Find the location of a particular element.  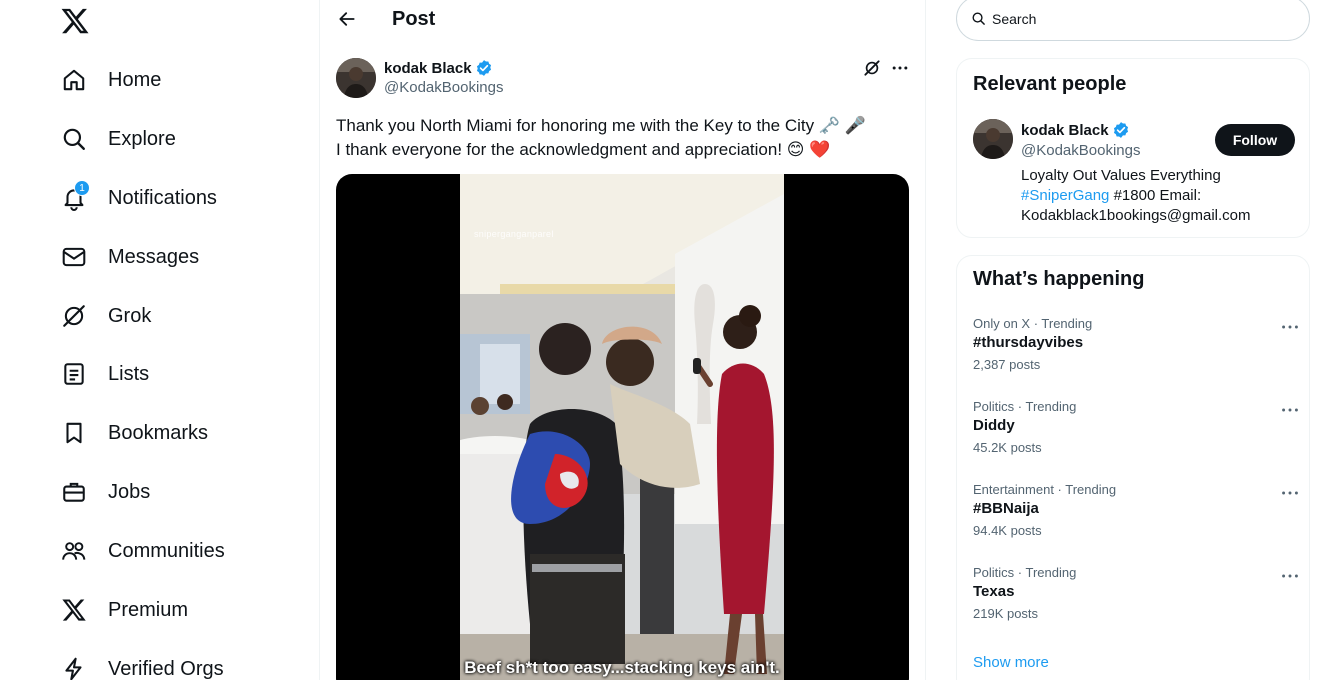

trend-count: 45.2K posts is located at coordinates (1007, 447).